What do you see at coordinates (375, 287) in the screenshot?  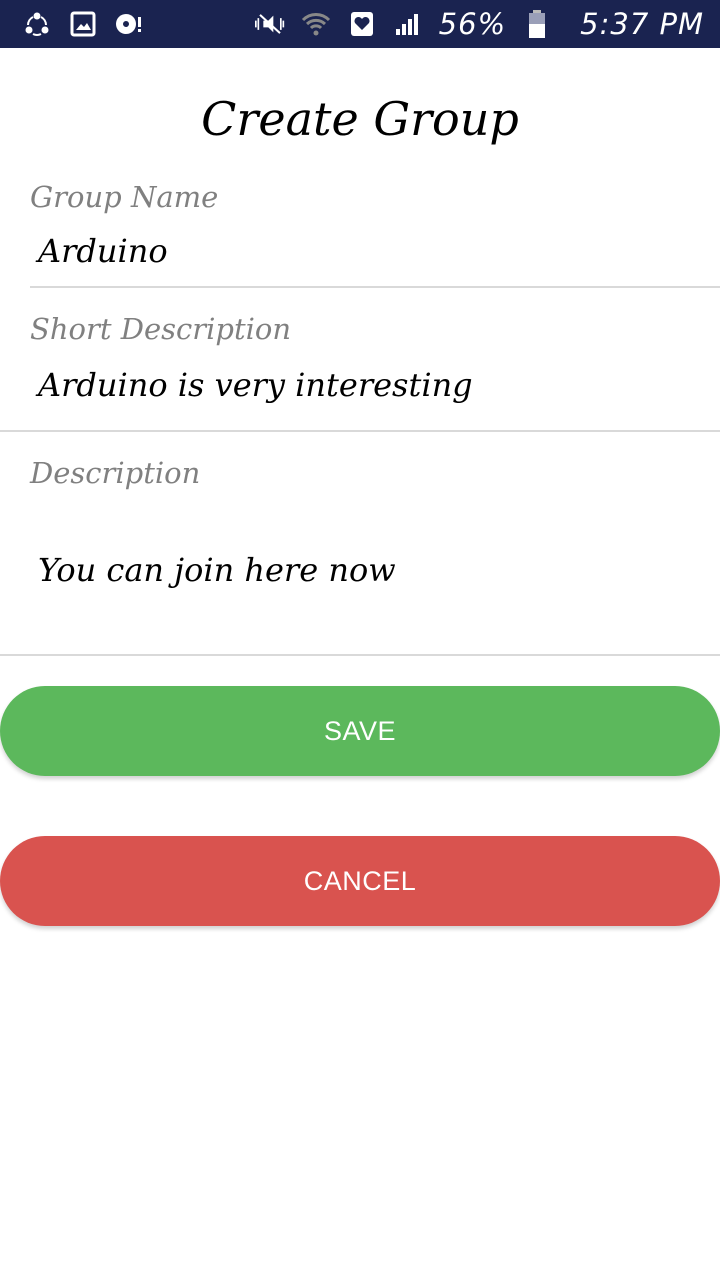 I see `group-name-underline` at bounding box center [375, 287].